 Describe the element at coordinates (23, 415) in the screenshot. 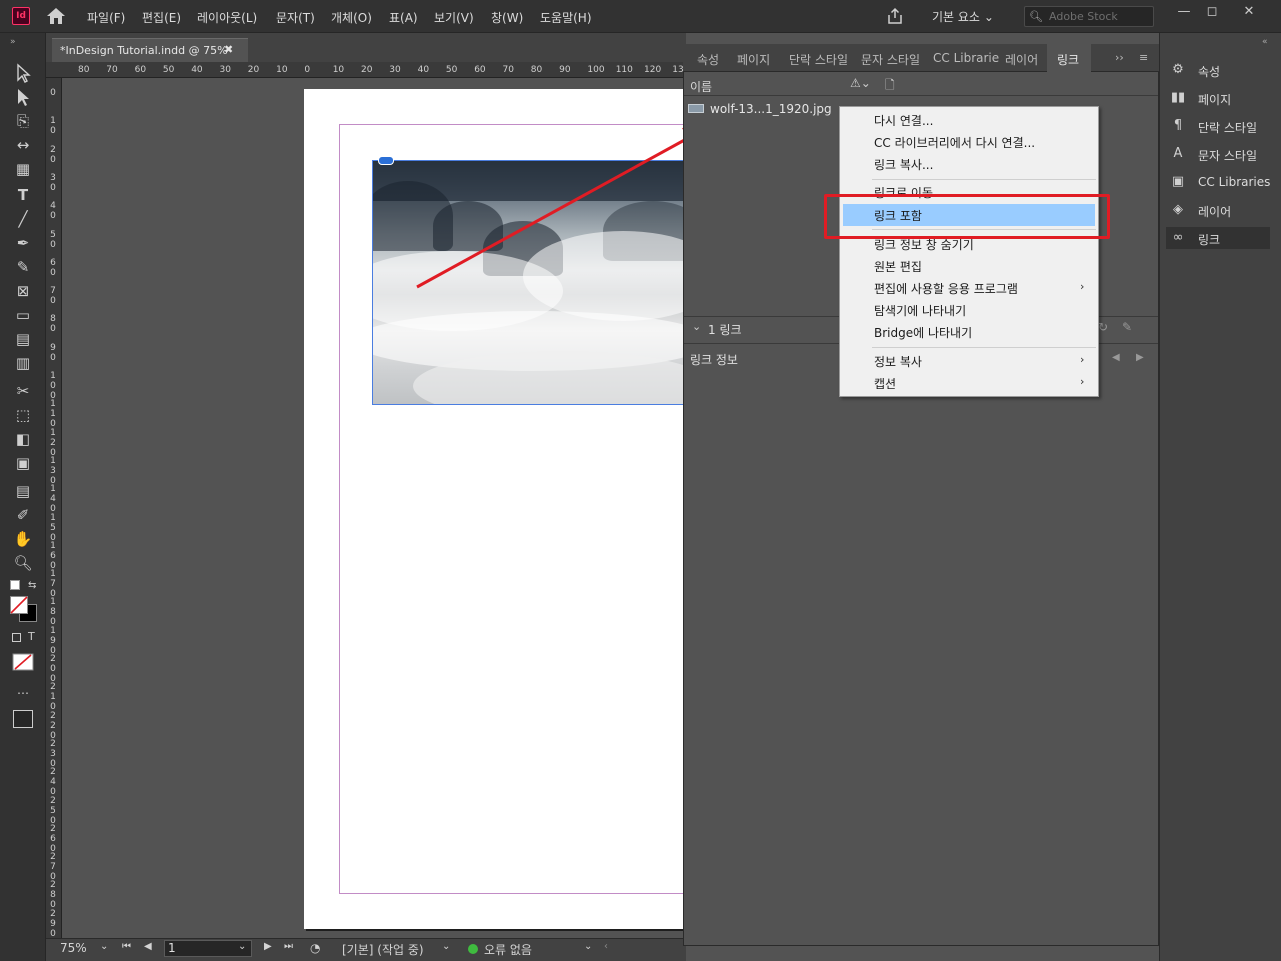

I see `free-transform-tool-icon: ⬚` at that location.